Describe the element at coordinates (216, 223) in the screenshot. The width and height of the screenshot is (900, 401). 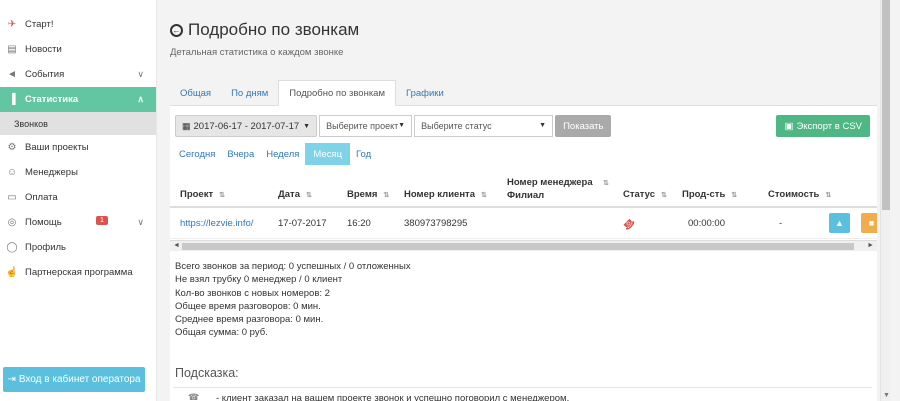
I see `cell-project-link: https://lezvie.info/` at that location.